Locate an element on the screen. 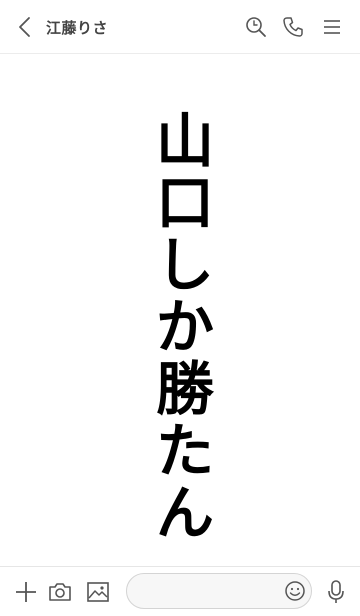 This screenshot has height=616, width=360. chevron-left-icon is located at coordinates (24, 27).